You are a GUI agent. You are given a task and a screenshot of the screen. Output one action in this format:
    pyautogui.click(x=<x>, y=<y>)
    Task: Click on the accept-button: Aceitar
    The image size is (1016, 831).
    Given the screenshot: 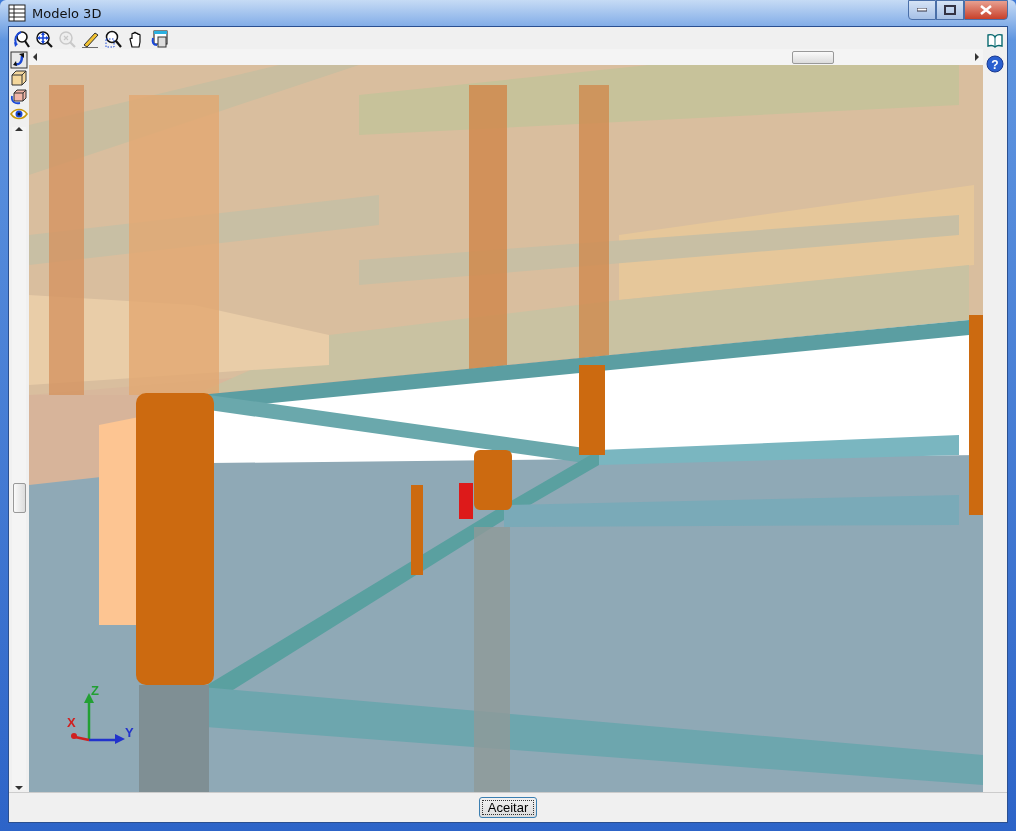 What is the action you would take?
    pyautogui.click(x=508, y=807)
    